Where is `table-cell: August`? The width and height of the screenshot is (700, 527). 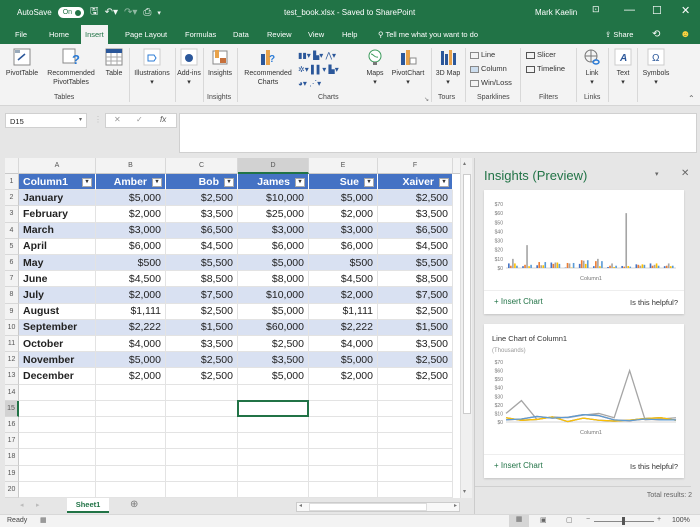 table-cell: August is located at coordinates (57, 311).